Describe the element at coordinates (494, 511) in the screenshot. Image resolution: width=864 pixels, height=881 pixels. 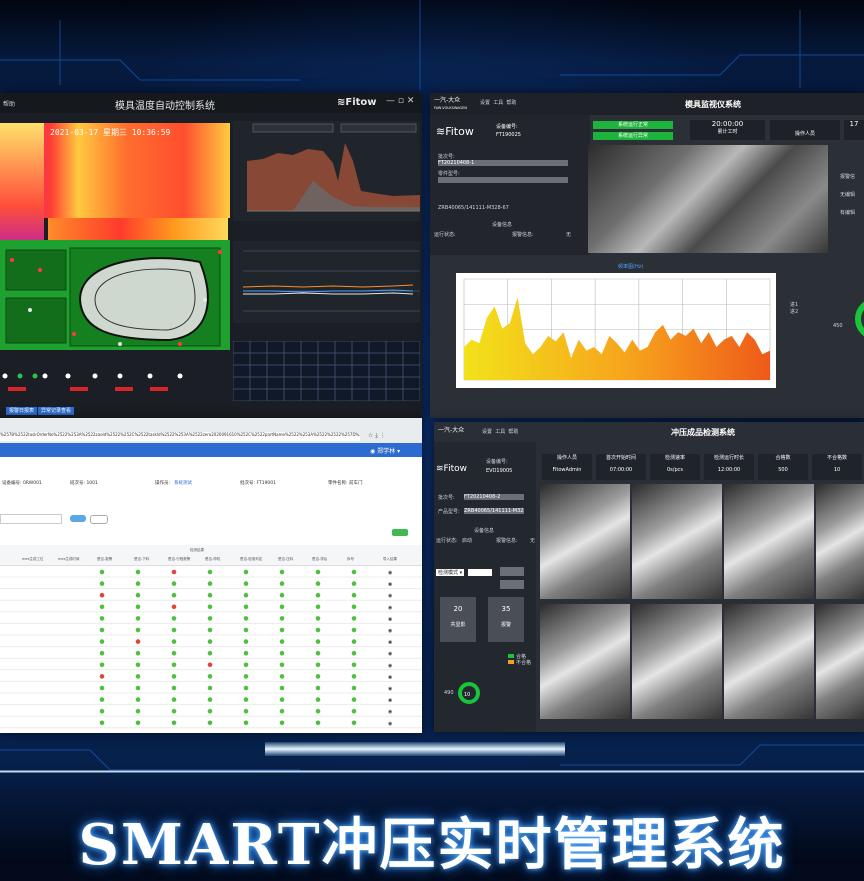
I see `part-value: ZRB40065/141111-M328` at that location.